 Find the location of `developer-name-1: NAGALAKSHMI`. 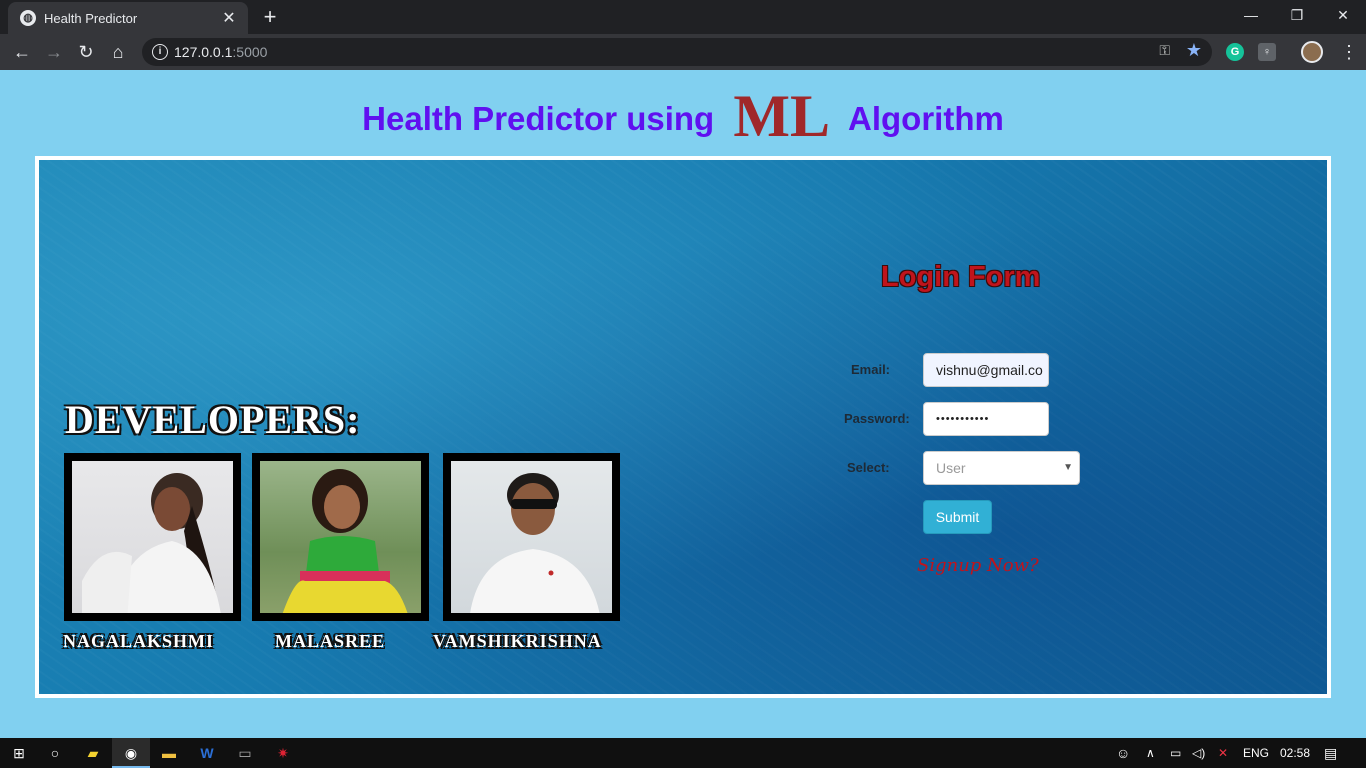

developer-name-1: NAGALAKSHMI is located at coordinates (139, 641).